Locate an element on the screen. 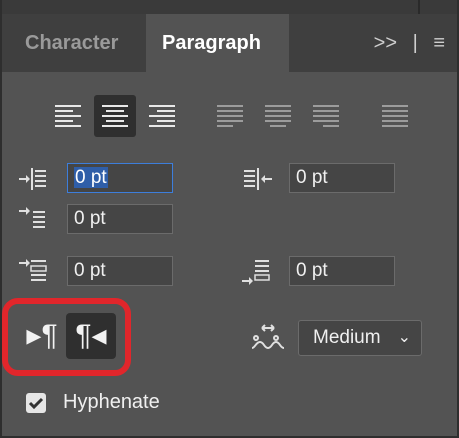 This screenshot has height=438, width=459. align-right-icon is located at coordinates (162, 116).